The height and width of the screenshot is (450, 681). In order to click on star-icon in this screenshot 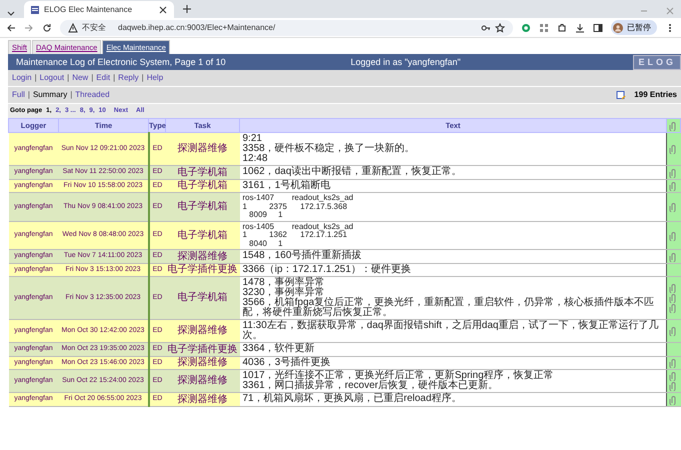, I will do `click(500, 27)`.